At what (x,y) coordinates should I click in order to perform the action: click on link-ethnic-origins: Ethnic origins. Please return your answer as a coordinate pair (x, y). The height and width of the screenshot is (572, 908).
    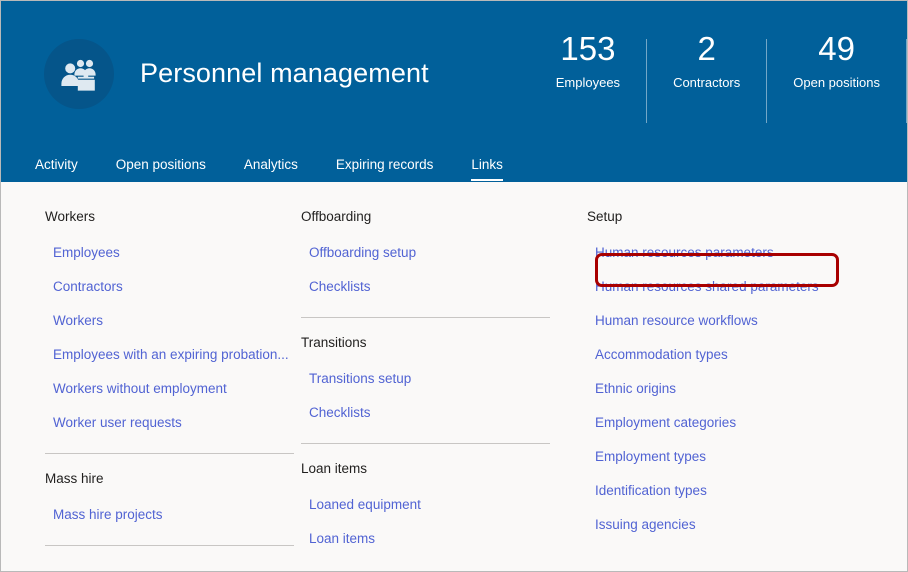
    Looking at the image, I should click on (740, 388).